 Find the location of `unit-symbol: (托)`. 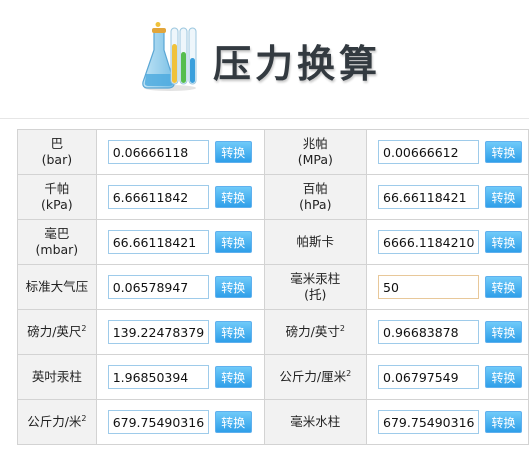

unit-symbol: (托) is located at coordinates (315, 294).